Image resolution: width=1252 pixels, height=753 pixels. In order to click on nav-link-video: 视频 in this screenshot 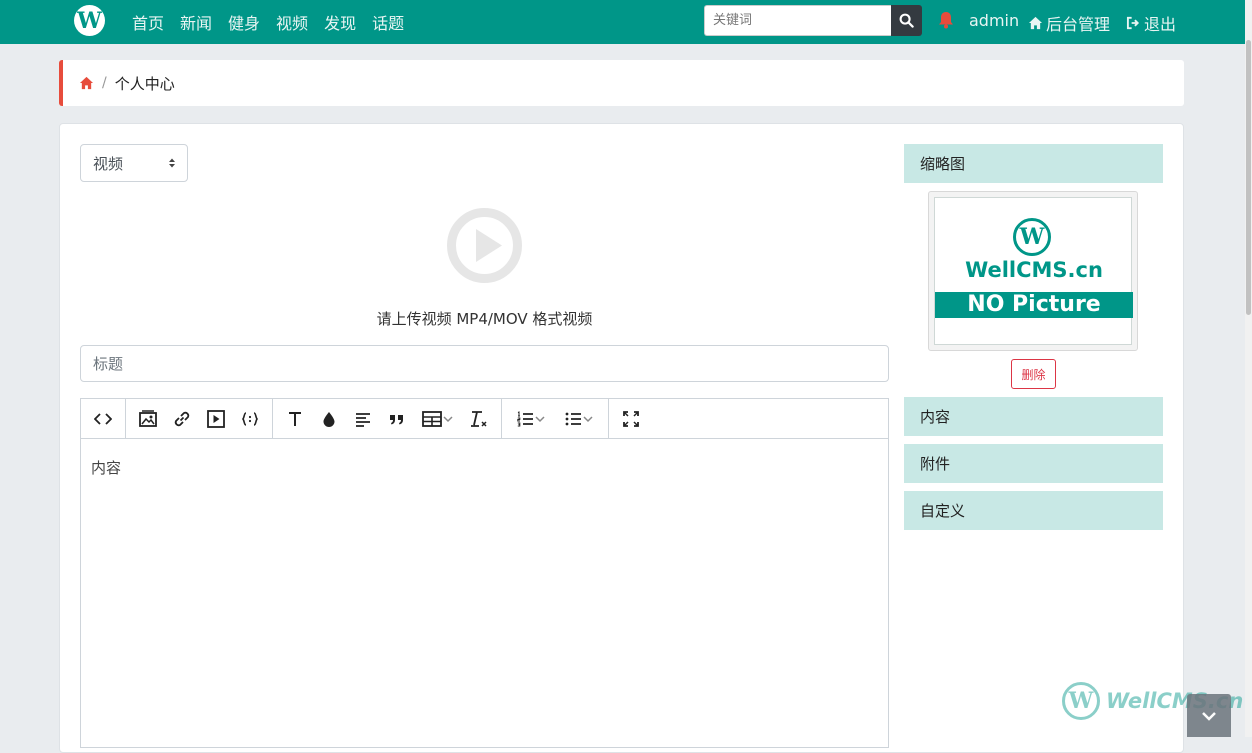, I will do `click(292, 22)`.